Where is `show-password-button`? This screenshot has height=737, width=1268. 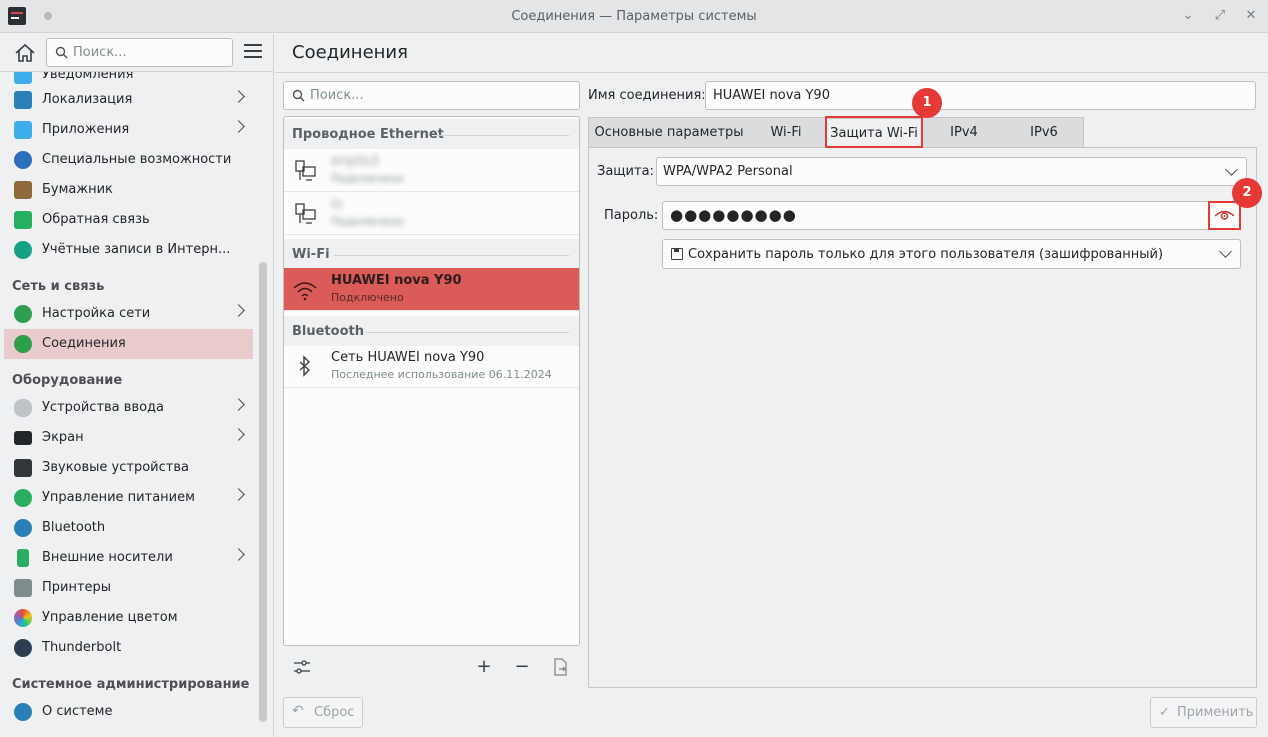
show-password-button is located at coordinates (1224, 215).